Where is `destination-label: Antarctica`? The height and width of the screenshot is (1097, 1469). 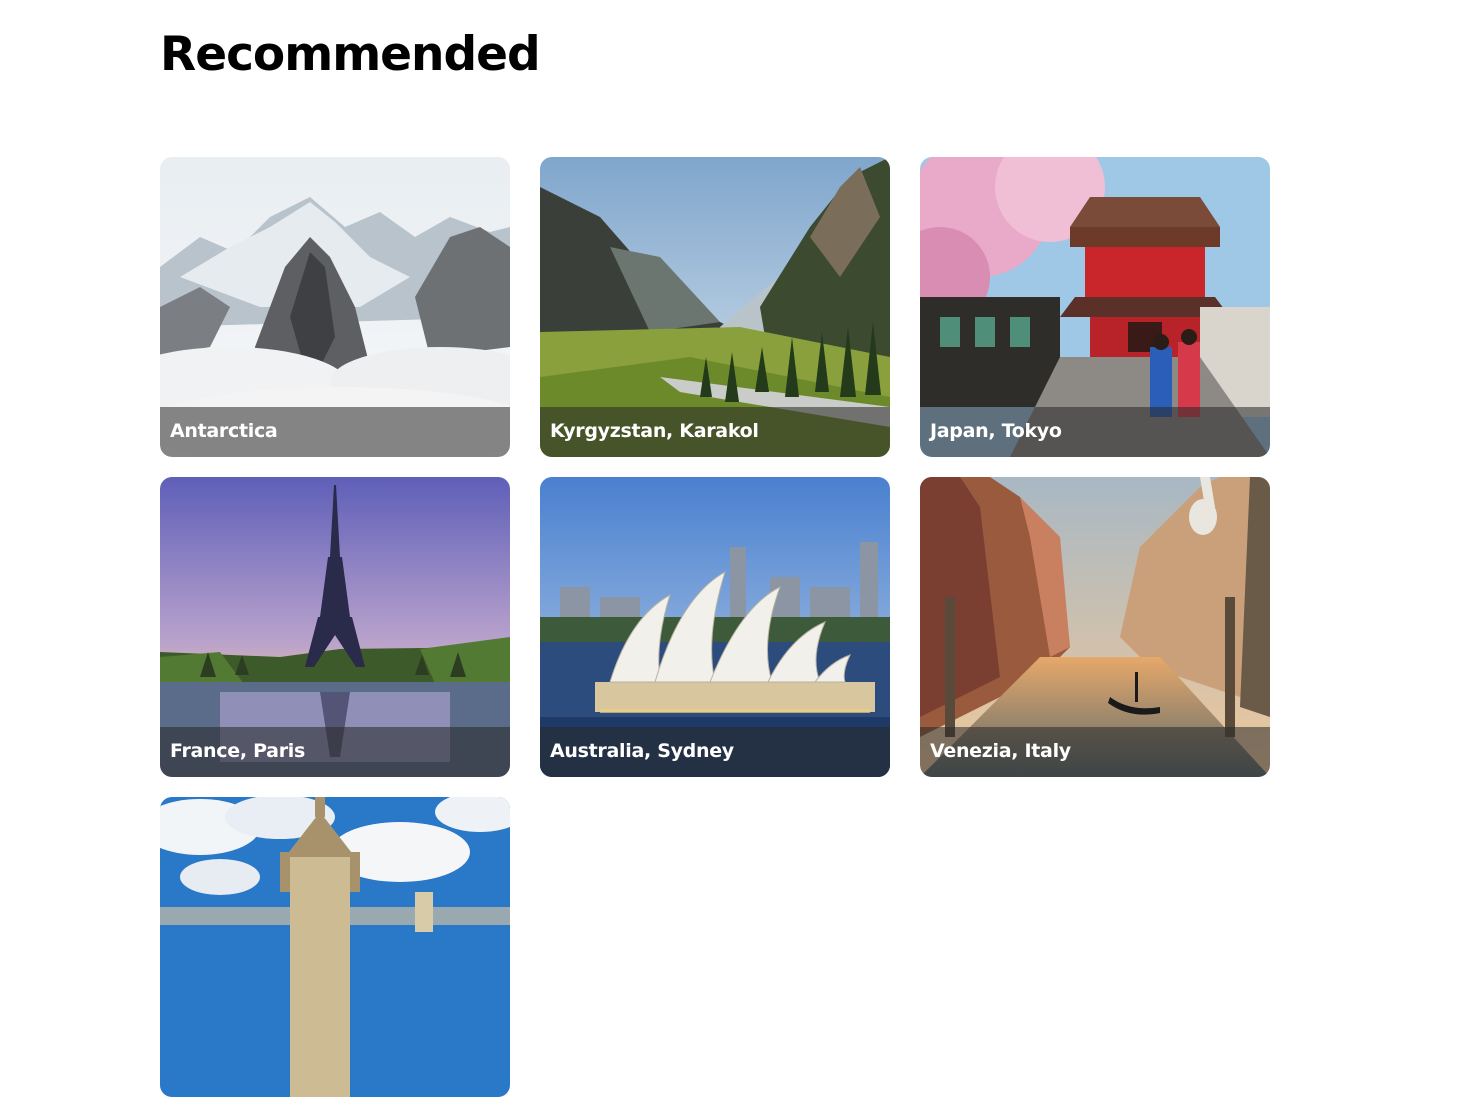
destination-label: Antarctica is located at coordinates (335, 432).